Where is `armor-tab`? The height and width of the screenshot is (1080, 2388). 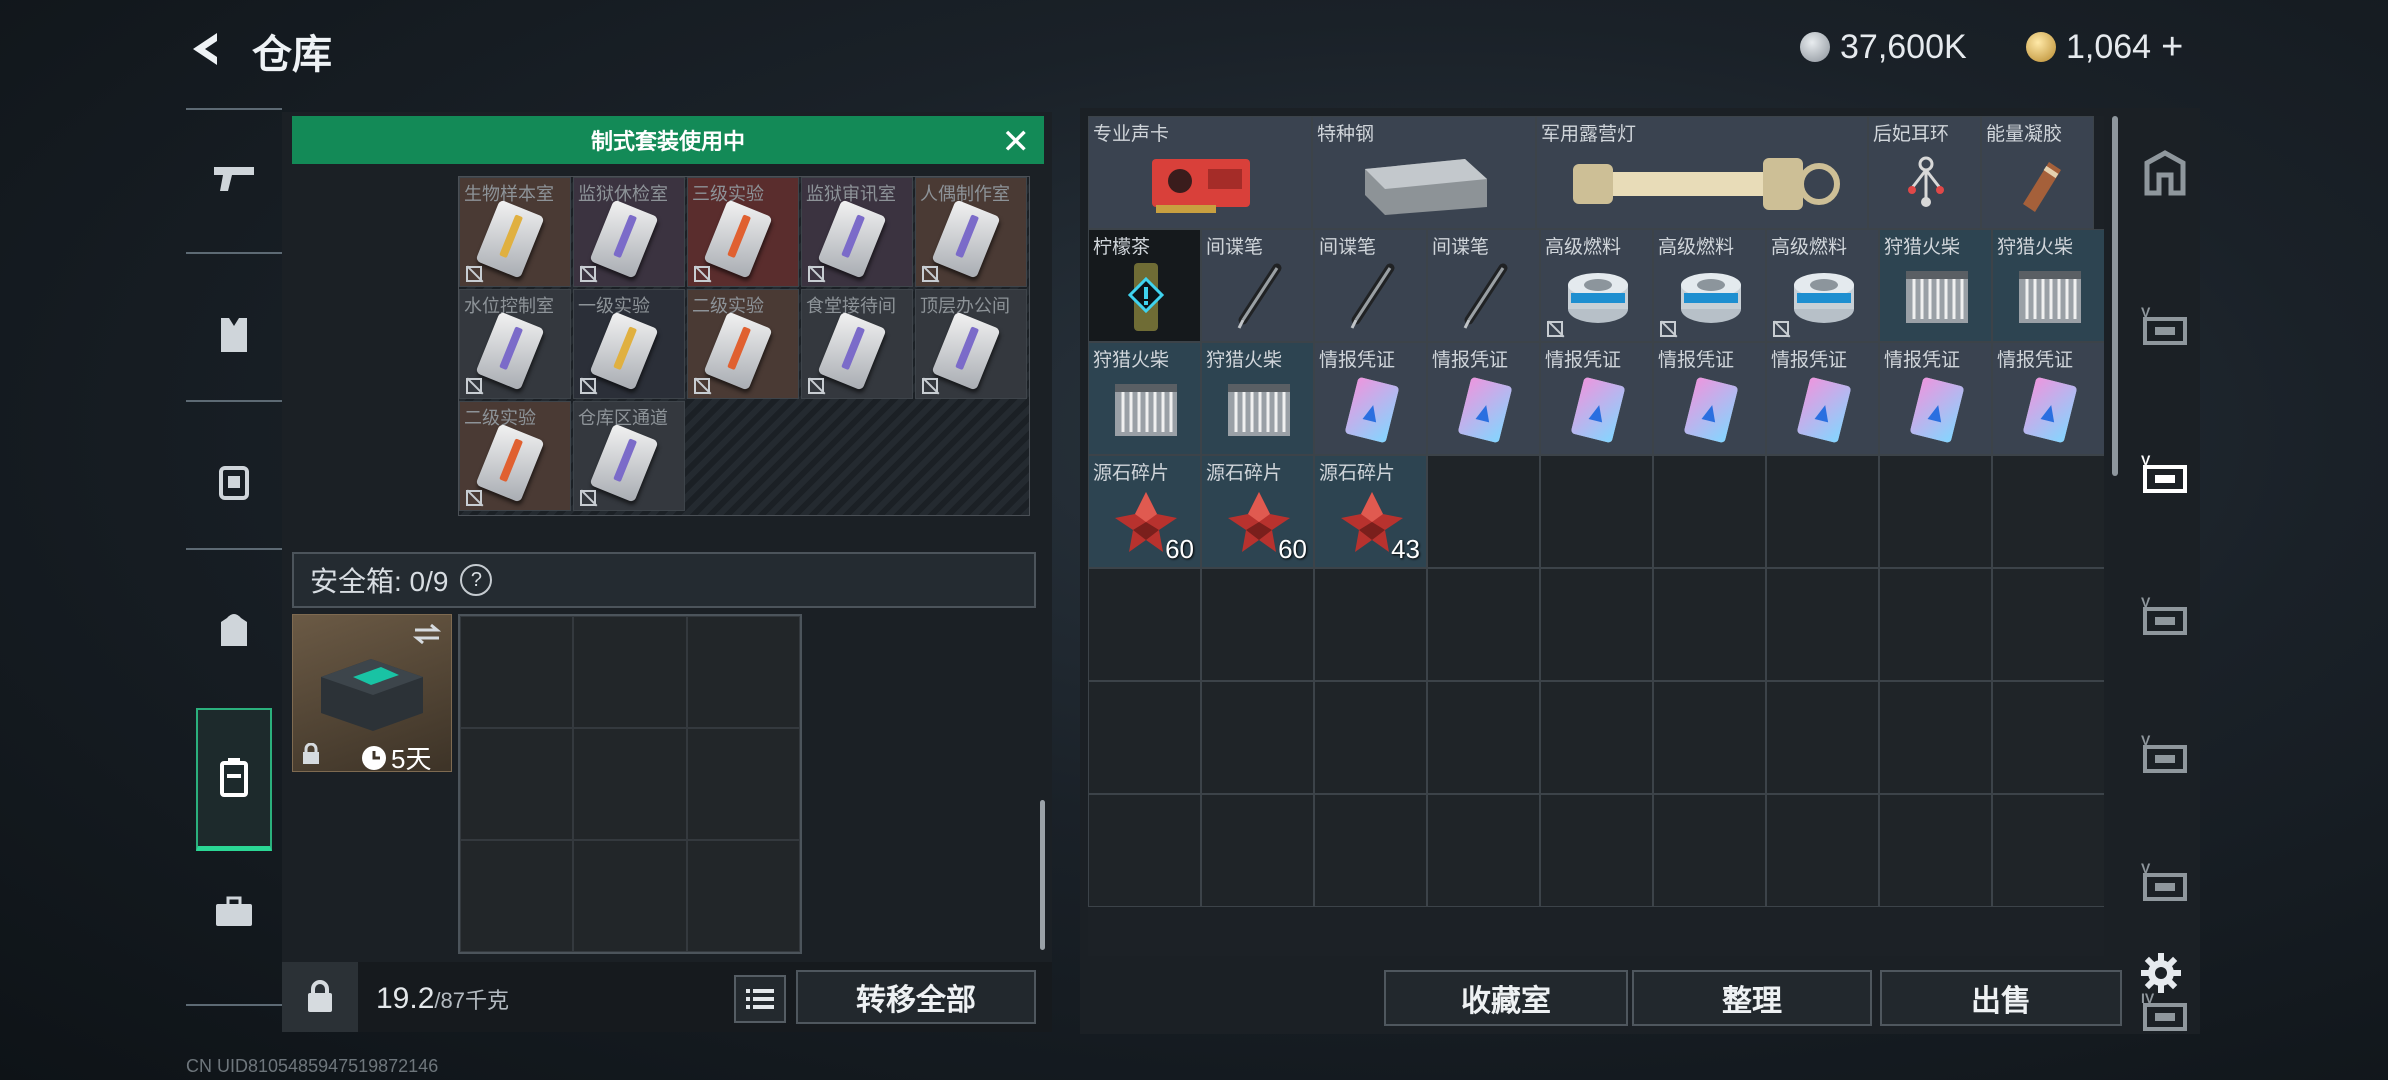
armor-tab is located at coordinates (234, 334).